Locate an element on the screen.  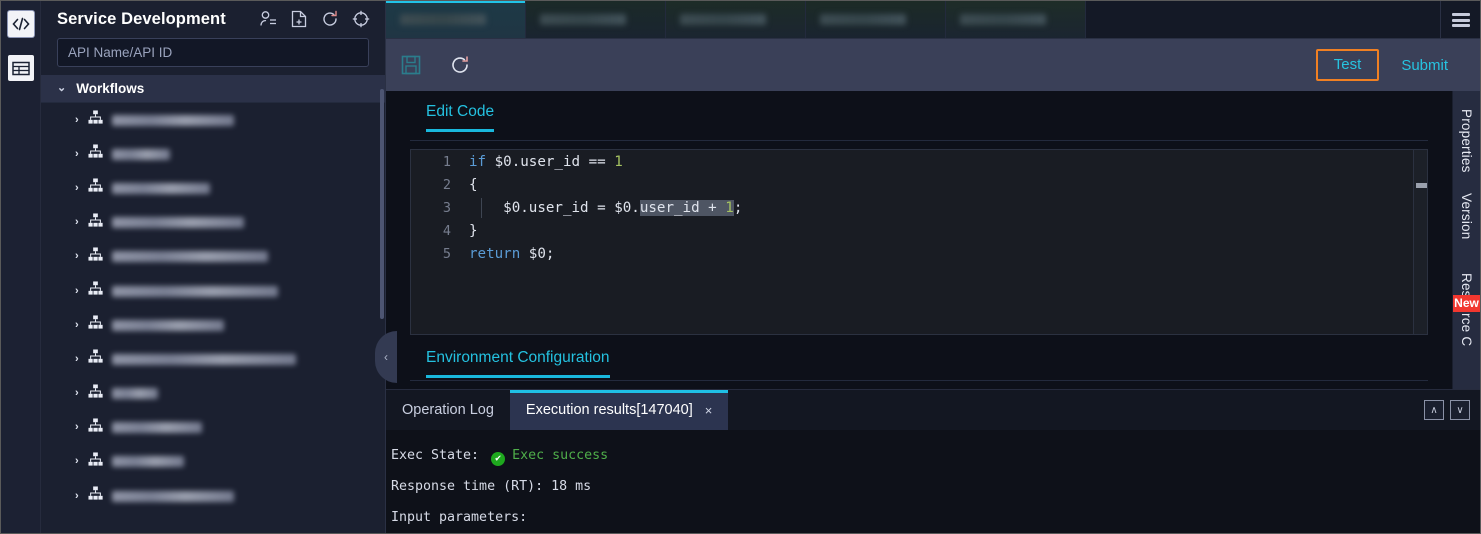
line-number: 2 is located at coordinates (446, 184).